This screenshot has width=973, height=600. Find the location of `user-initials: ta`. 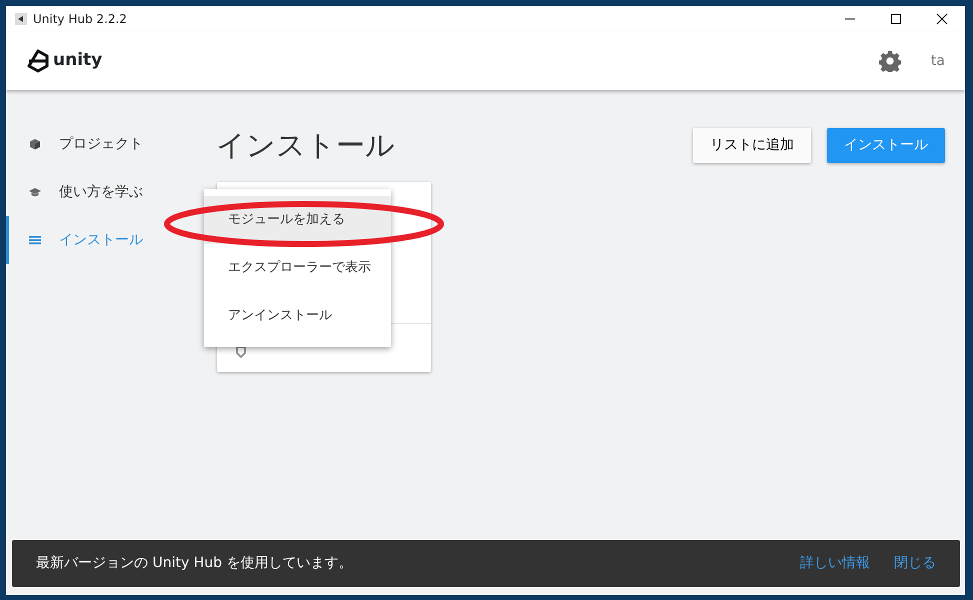

user-initials: ta is located at coordinates (937, 61).